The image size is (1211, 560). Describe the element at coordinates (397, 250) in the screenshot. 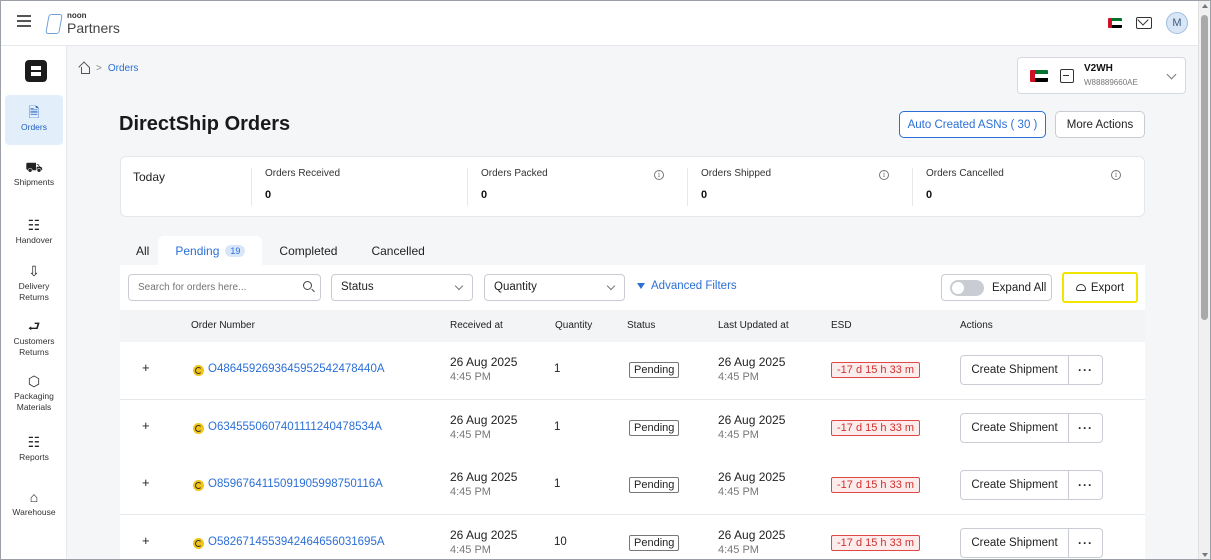

I see `tab-cancelled: Cancelled` at that location.